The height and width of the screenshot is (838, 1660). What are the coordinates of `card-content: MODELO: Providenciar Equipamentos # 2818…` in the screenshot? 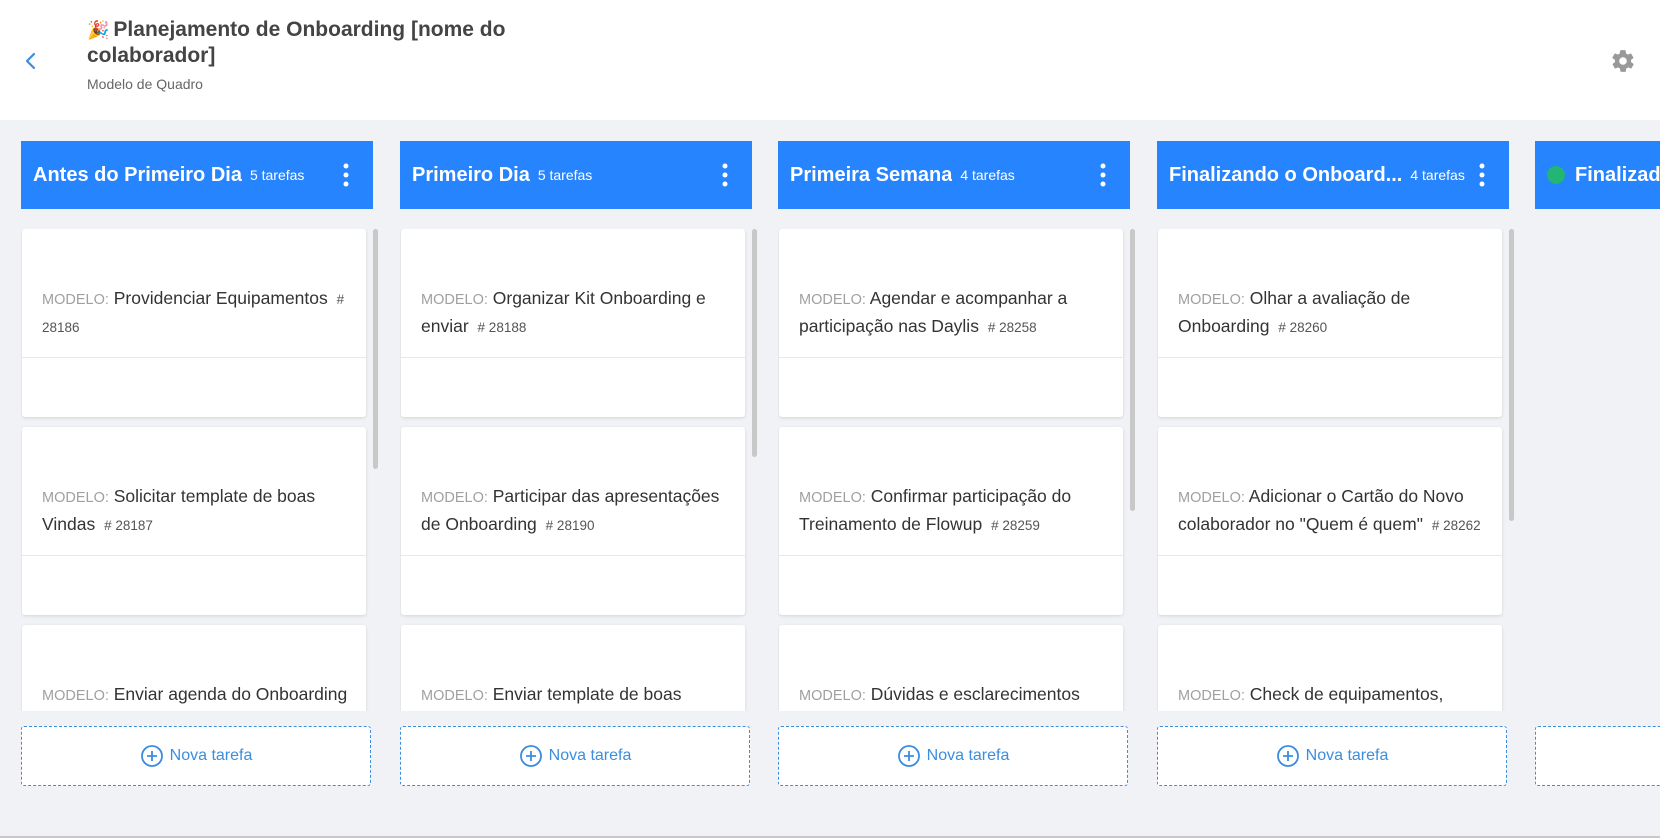 It's located at (196, 313).